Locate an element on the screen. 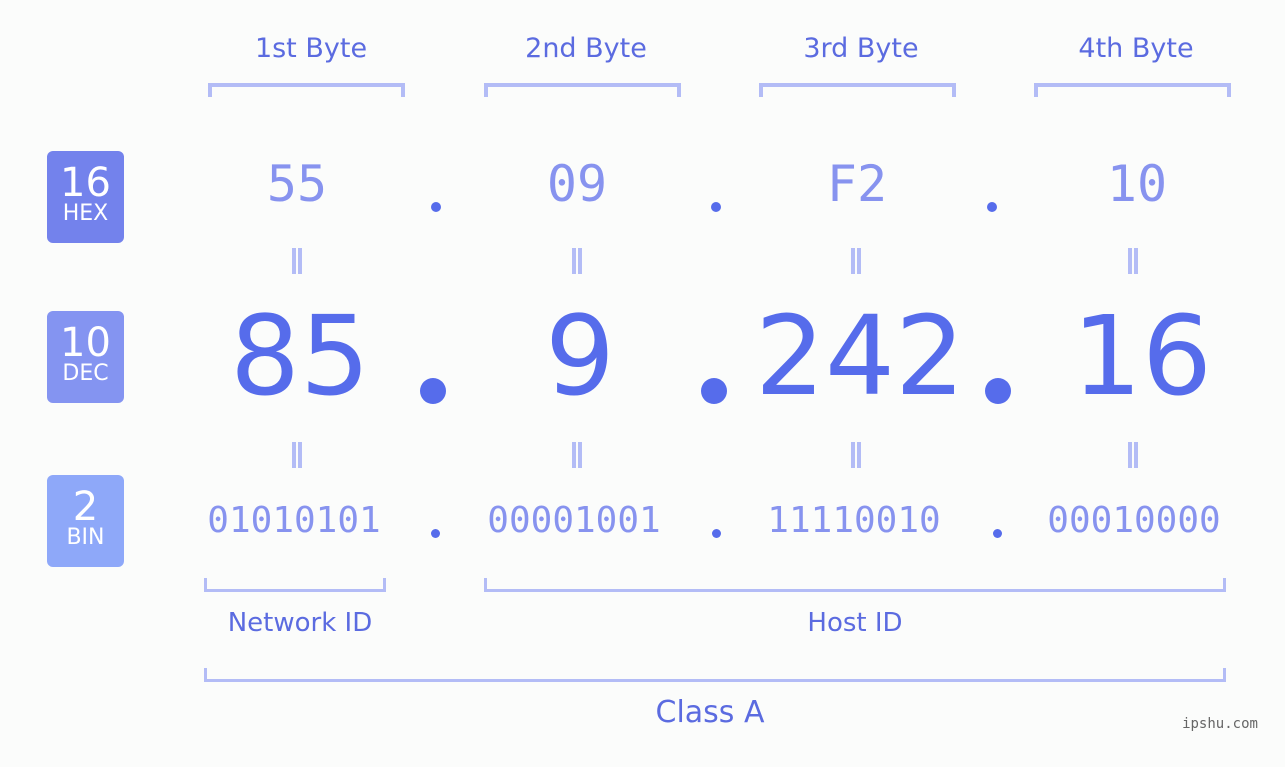  hex-badge-number: 16 is located at coordinates (85, 183).